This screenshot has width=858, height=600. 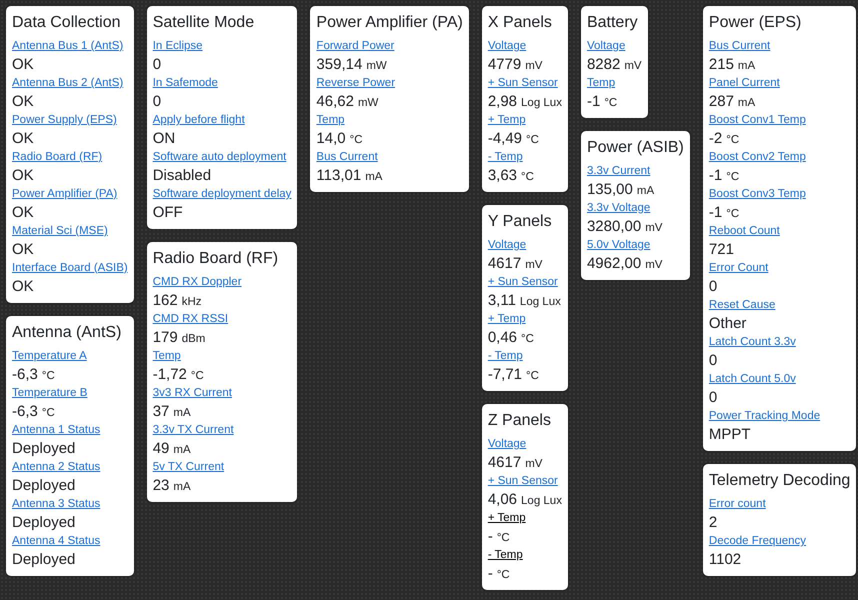 I want to click on field-link: Antenna Bus 1 (AntS), so click(x=68, y=46).